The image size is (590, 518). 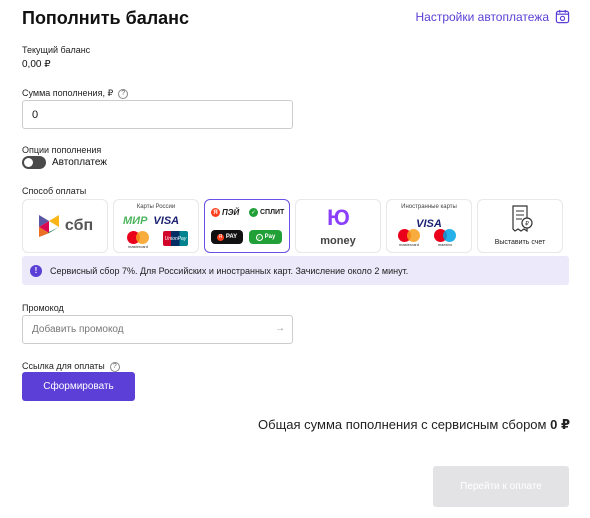 What do you see at coordinates (79, 225) in the screenshot?
I see `sbp-text: сбп` at bounding box center [79, 225].